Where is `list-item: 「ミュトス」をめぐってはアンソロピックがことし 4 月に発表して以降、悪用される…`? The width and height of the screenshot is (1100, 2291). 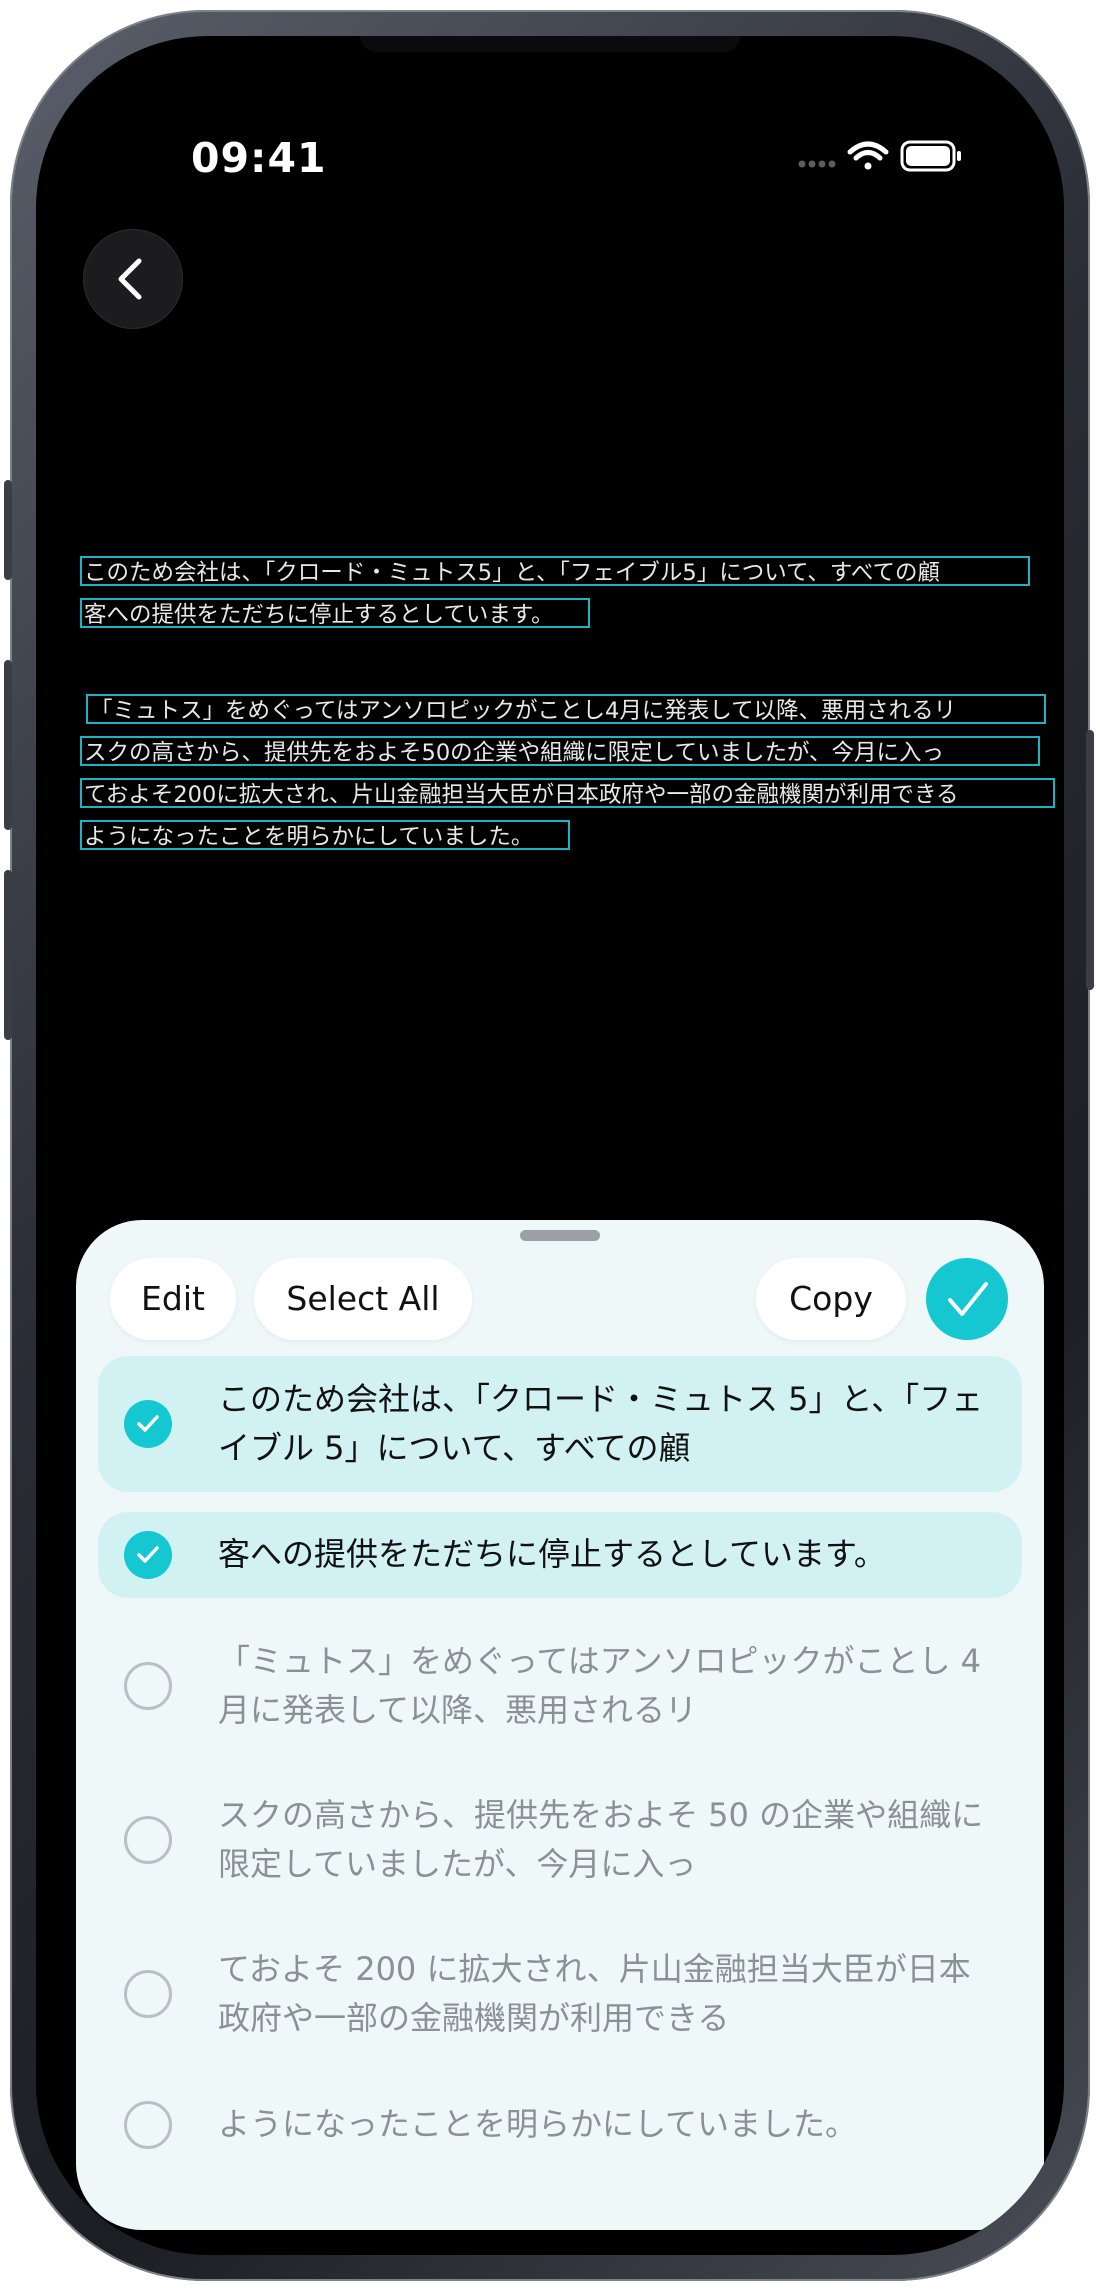
list-item: 「ミュトス」をめぐってはアンソロピックがことし 4 月に発表して以降、悪用される… is located at coordinates (560, 1686).